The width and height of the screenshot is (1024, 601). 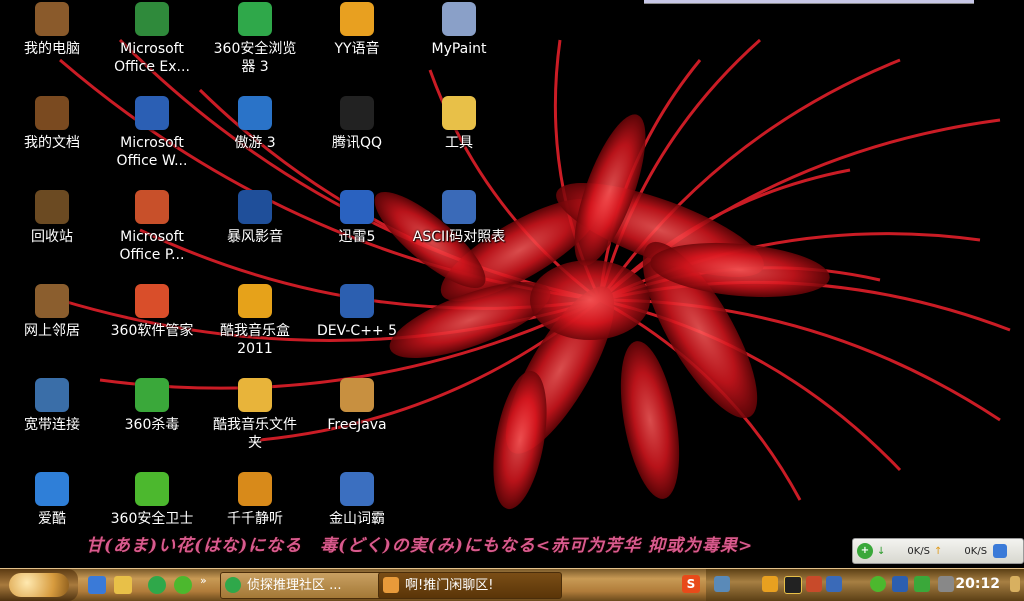 What do you see at coordinates (255, 58) in the screenshot?
I see `desktop-icon-label: 360安全浏览 器 3` at bounding box center [255, 58].